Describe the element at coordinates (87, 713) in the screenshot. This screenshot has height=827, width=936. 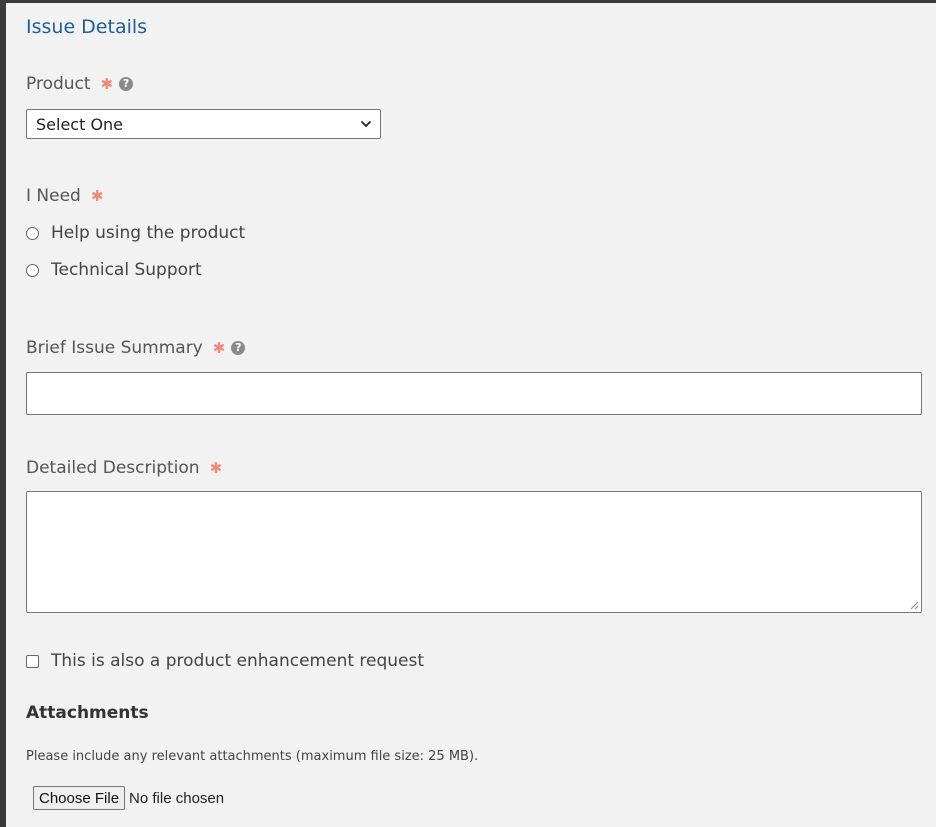
I see `attachments-heading: Attachments` at that location.